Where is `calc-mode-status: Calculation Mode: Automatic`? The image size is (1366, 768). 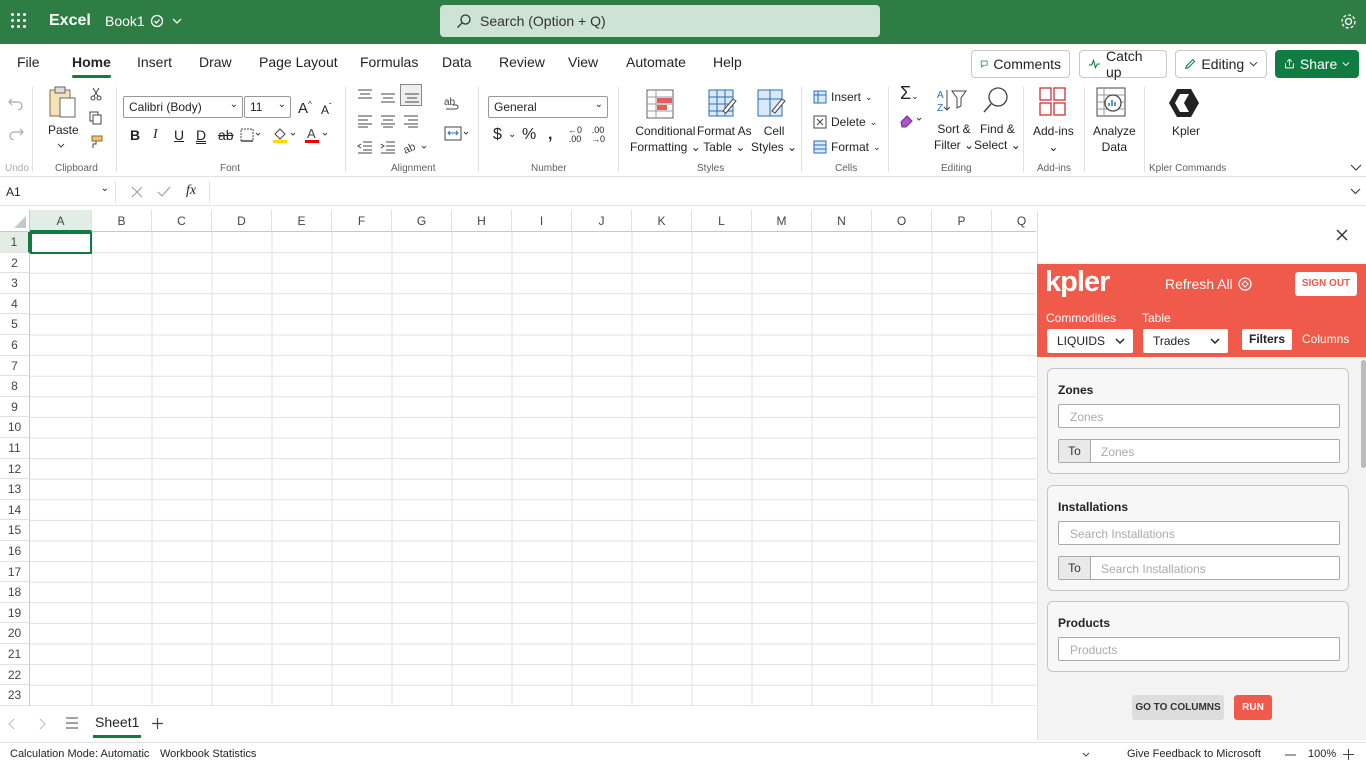
calc-mode-status: Calculation Mode: Automatic is located at coordinates (79, 754).